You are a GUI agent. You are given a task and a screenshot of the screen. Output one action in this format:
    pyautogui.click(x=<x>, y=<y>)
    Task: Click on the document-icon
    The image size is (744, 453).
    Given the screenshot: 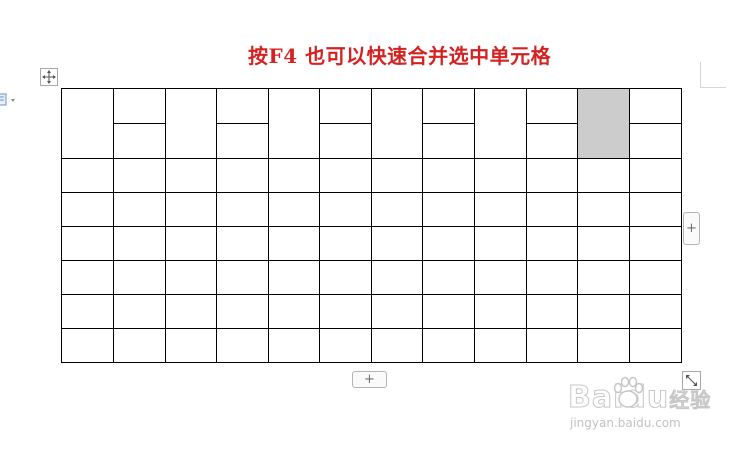 What is the action you would take?
    pyautogui.click(x=11, y=99)
    